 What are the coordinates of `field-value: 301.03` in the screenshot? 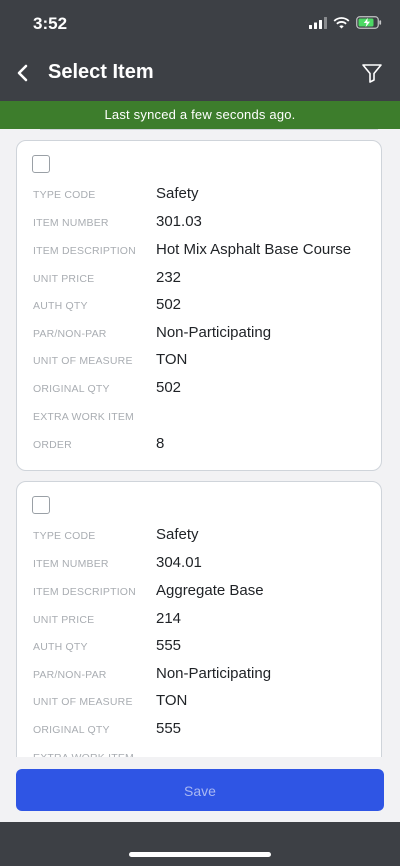 It's located at (179, 221).